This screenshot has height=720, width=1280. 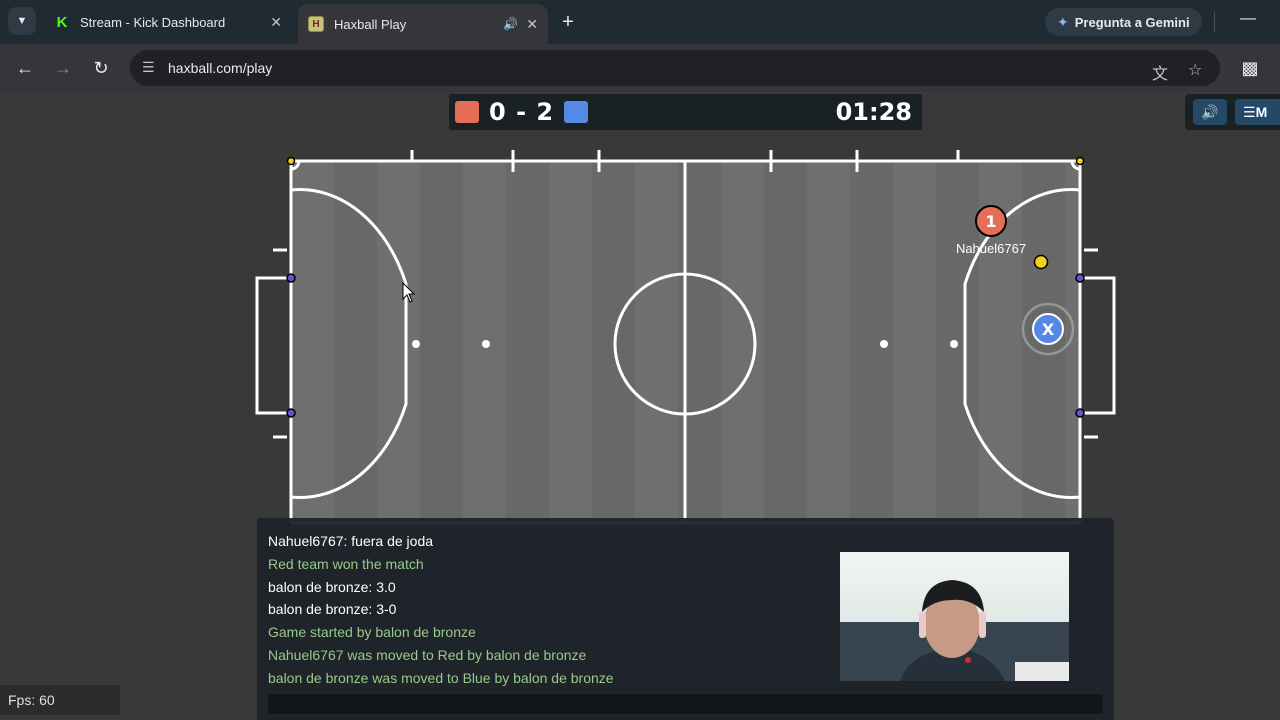 What do you see at coordinates (1048, 329) in the screenshot?
I see `player-number: X` at bounding box center [1048, 329].